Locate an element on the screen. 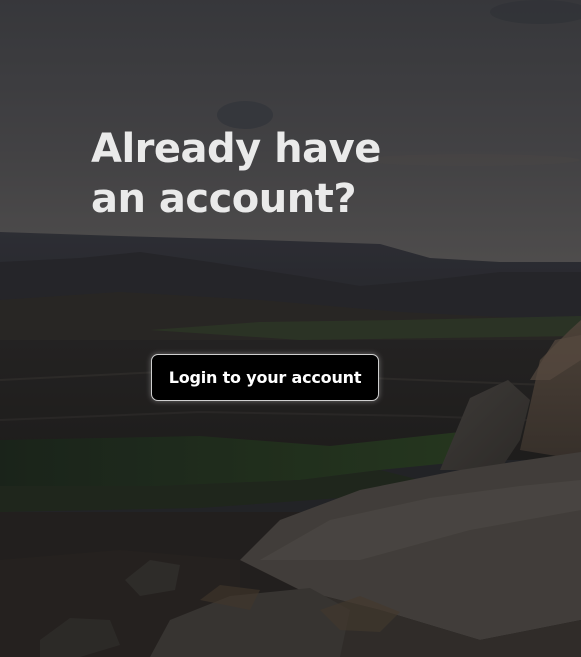 Image resolution: width=581 pixels, height=657 pixels. heading-line-2: an account? is located at coordinates (224, 199).